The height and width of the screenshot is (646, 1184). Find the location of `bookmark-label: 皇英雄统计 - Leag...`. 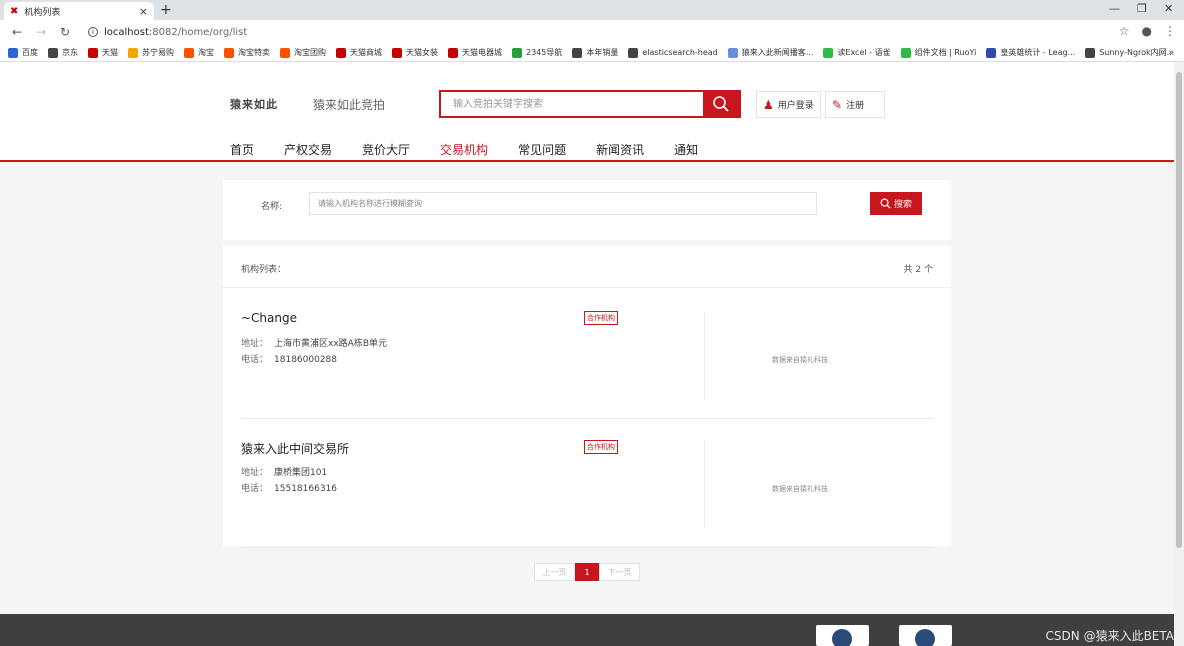

bookmark-label: 皇英雄统计 - Leag... is located at coordinates (1038, 52).